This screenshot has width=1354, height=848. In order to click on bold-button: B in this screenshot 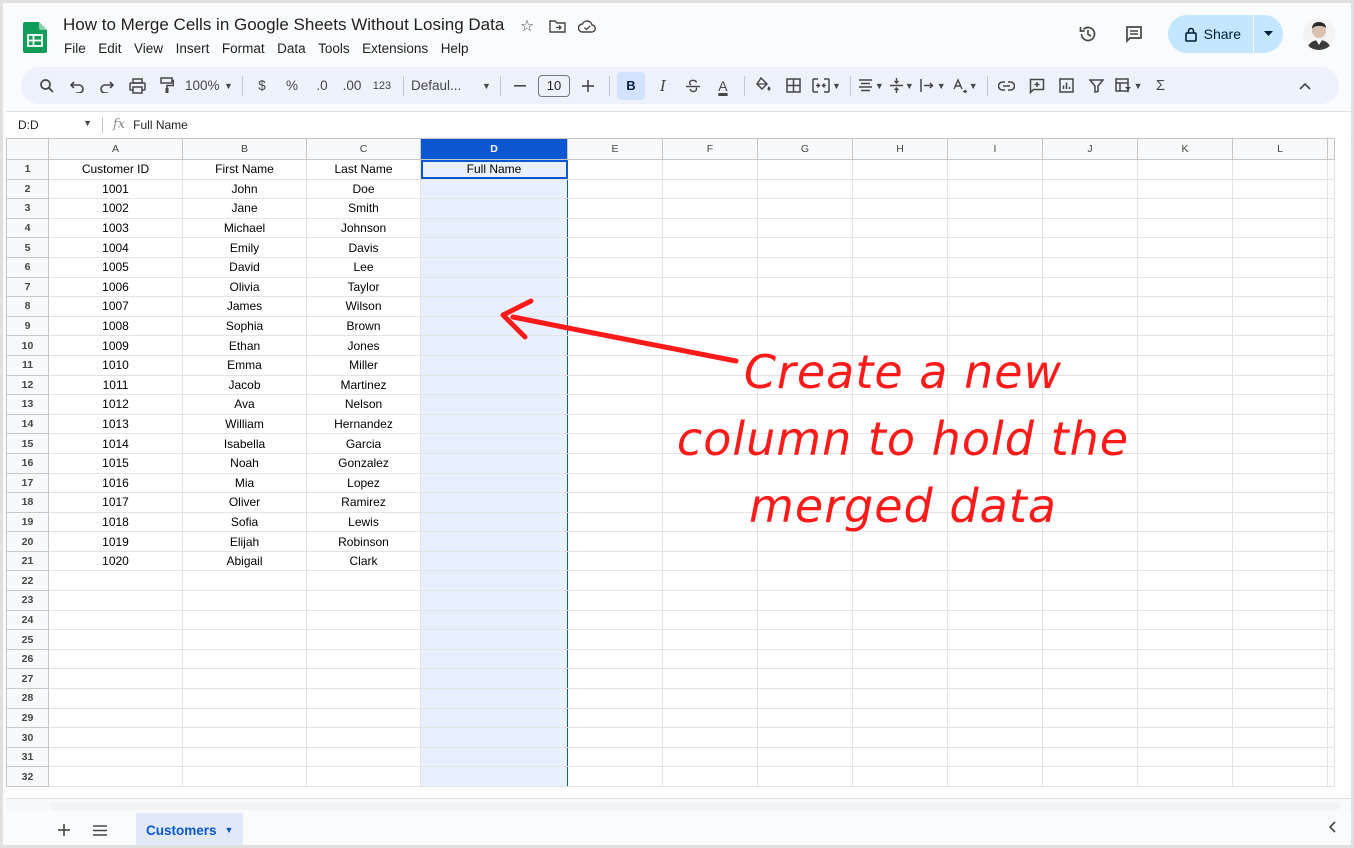, I will do `click(630, 85)`.